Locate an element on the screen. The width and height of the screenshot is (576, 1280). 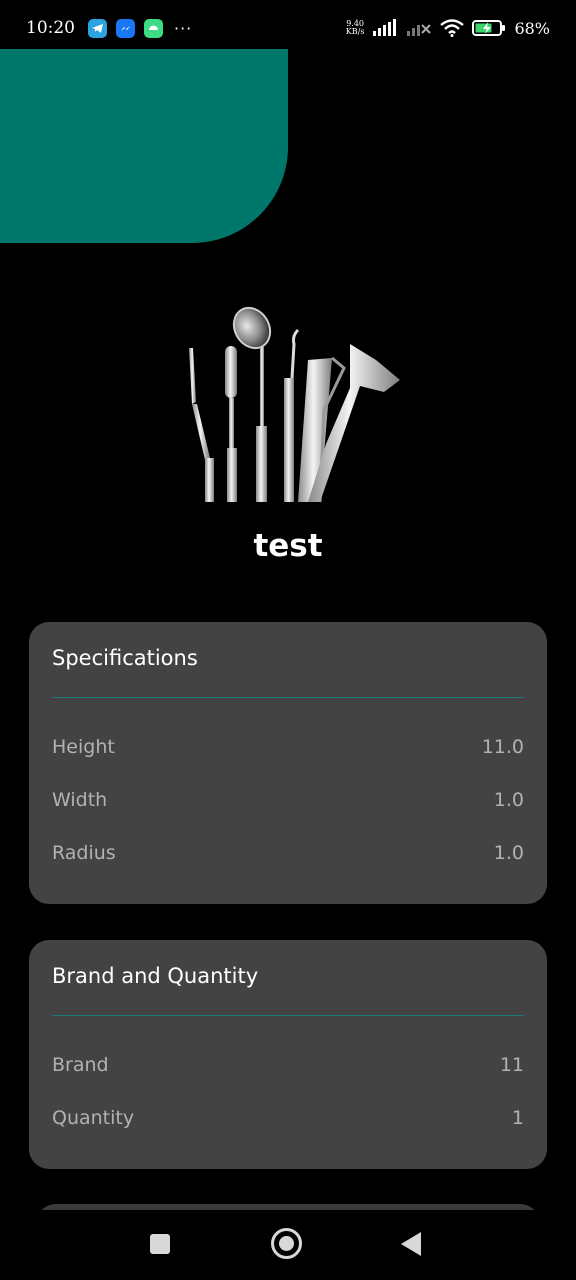
status-right: 9.40 KB/s 68% is located at coordinates (448, 28).